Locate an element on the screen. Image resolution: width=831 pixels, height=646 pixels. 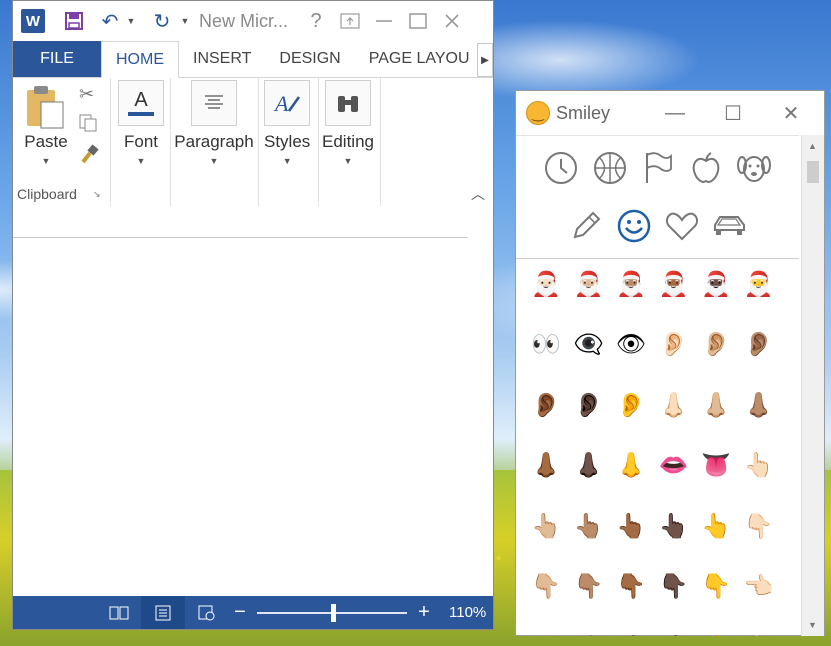
styles-button: A Styles ▼ is located at coordinates (287, 123).